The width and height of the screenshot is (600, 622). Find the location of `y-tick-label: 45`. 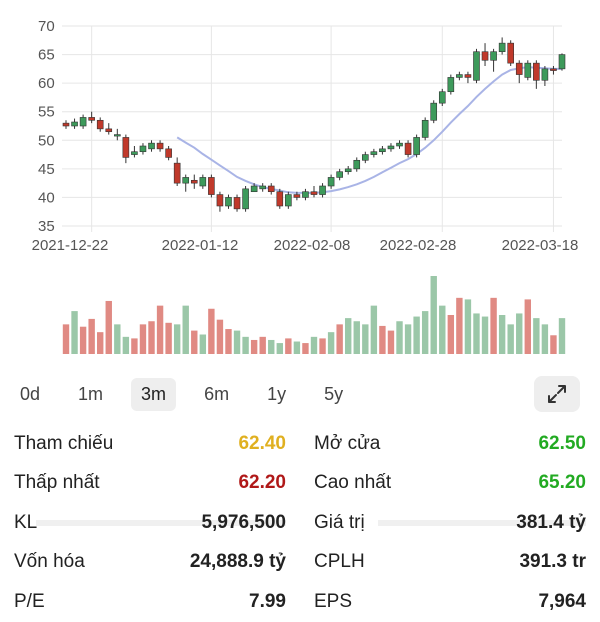

y-tick-label: 45 is located at coordinates (46, 169).